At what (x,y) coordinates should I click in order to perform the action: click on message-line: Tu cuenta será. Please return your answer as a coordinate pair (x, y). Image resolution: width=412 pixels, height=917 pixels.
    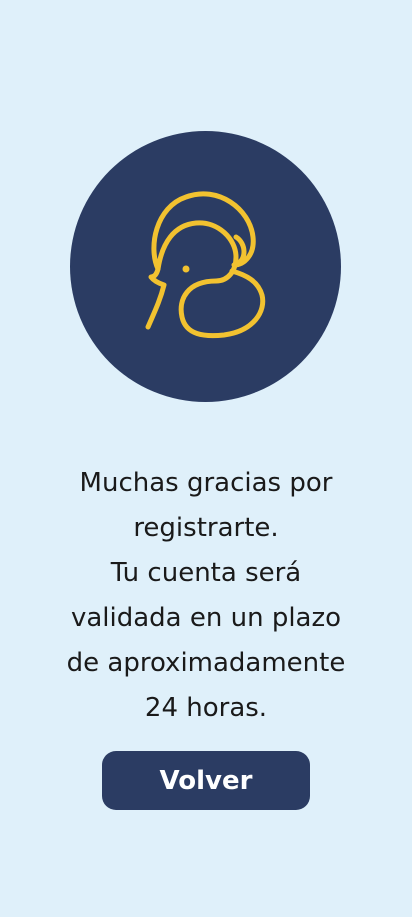
    Looking at the image, I should click on (206, 573).